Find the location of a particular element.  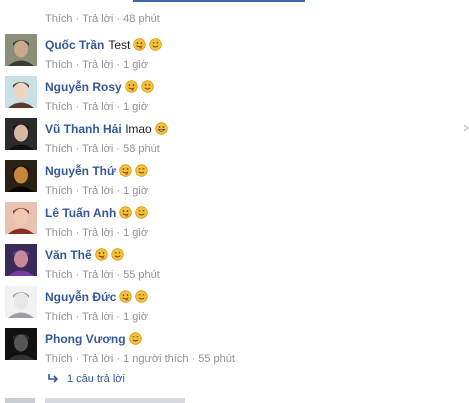

commenter-name: Quốc Trần is located at coordinates (74, 45).